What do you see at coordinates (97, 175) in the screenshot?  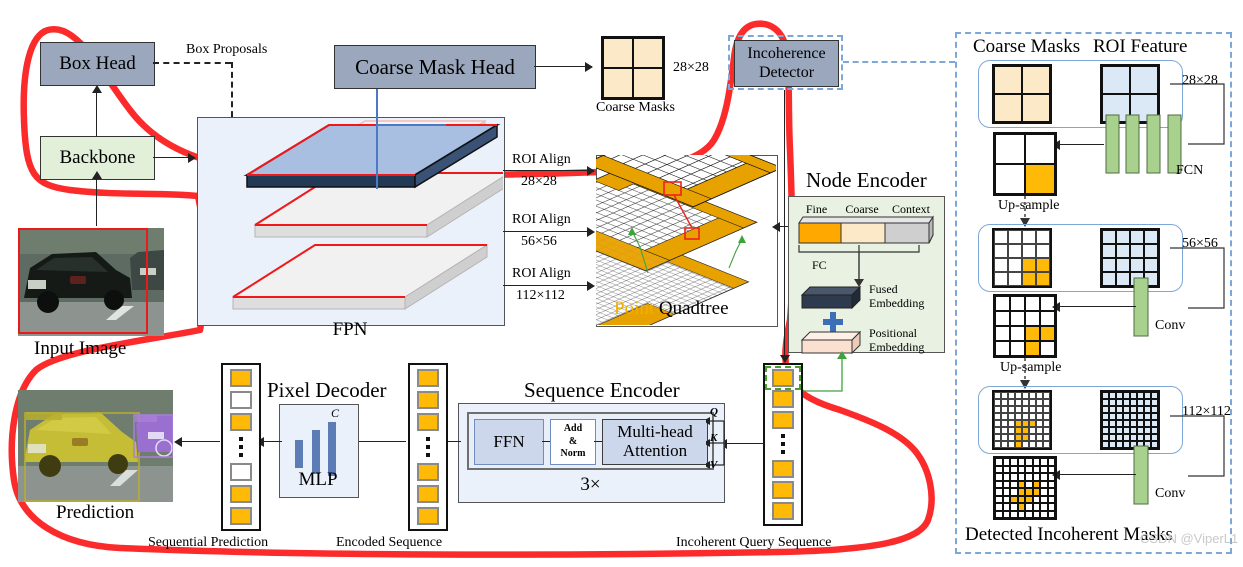 I see `input-to-backbone-arrow` at bounding box center [97, 175].